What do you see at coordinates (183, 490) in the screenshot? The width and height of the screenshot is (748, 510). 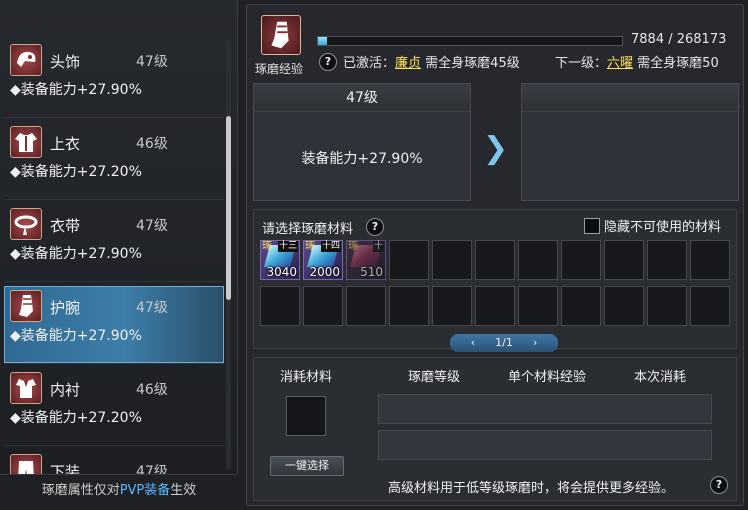 I see `pvp-note-suffix: 生效` at bounding box center [183, 490].